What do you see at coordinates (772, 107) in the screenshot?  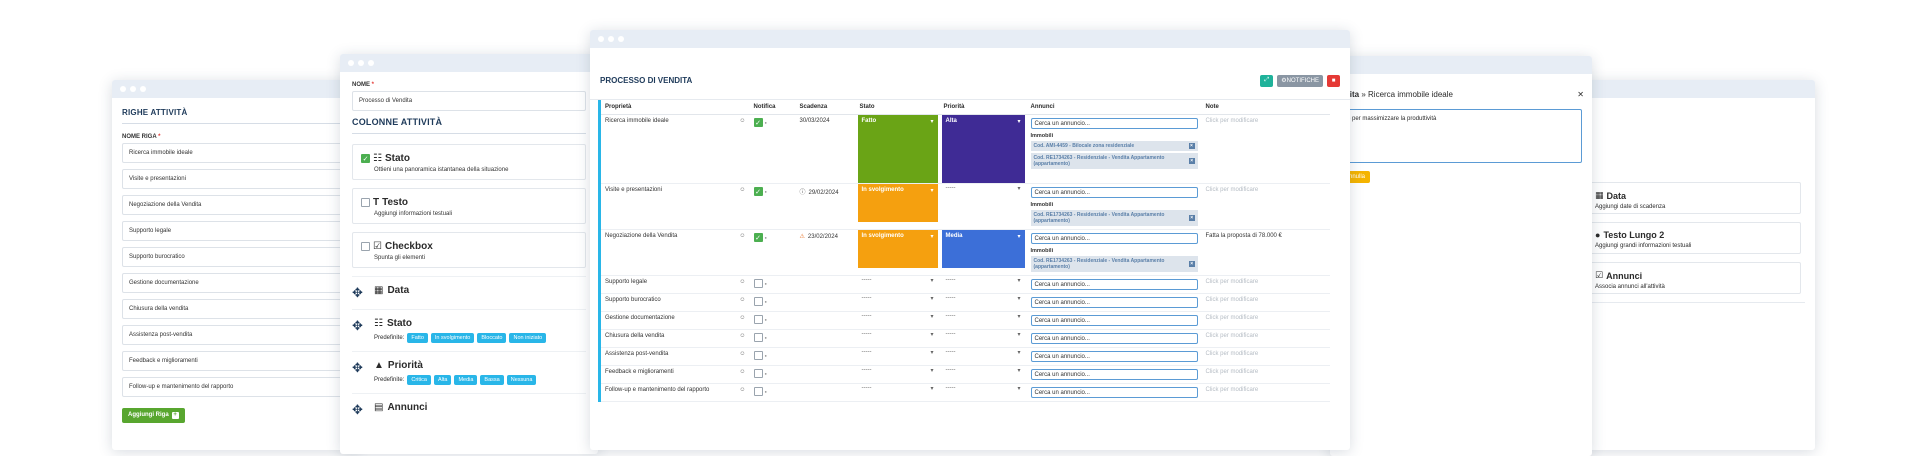 I see `column-header: Notifica` at bounding box center [772, 107].